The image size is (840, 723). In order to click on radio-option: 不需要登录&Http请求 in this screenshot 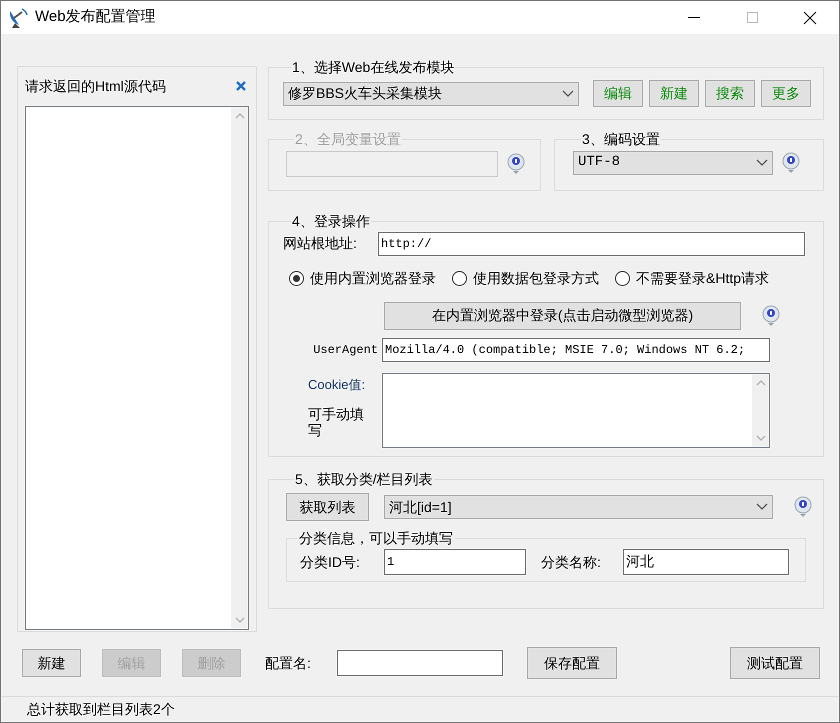, I will do `click(692, 278)`.